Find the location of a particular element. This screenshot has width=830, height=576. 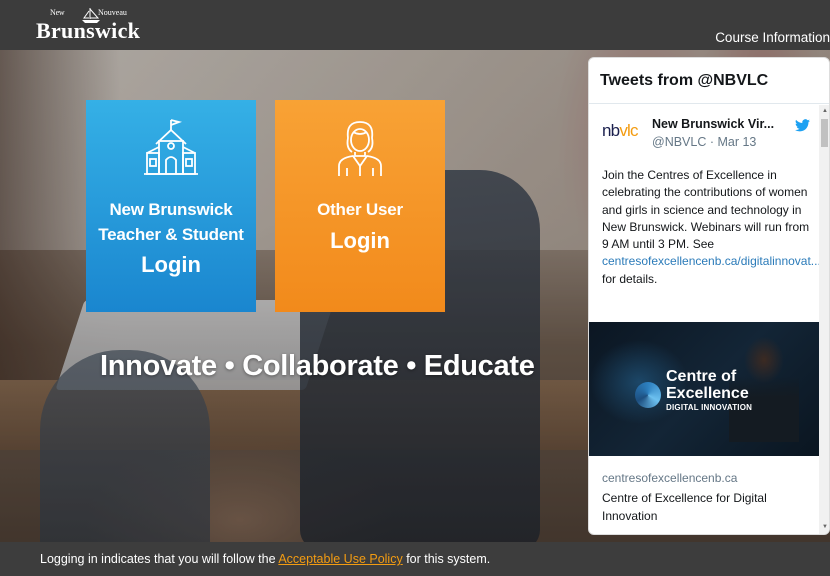

other-user-login-tile: Other User Login is located at coordinates (360, 206).